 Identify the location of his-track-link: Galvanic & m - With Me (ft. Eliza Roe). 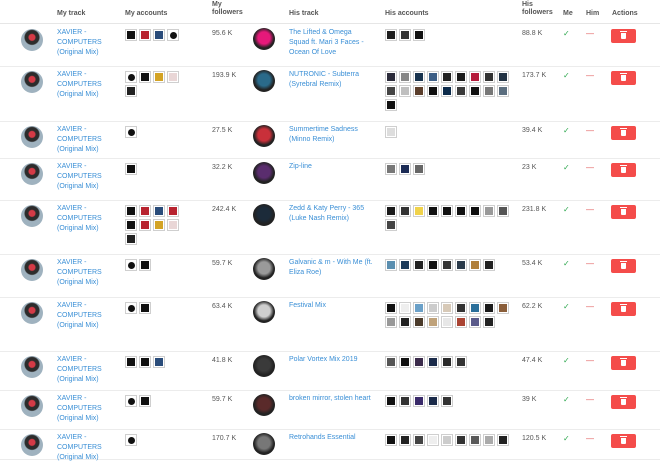
(331, 268).